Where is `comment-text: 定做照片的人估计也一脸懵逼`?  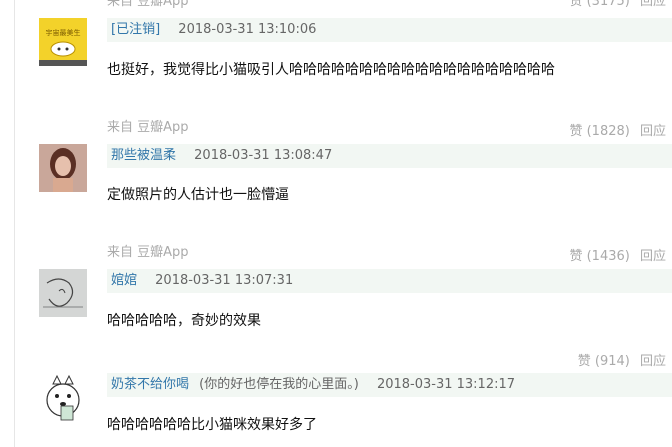
comment-text: 定做照片的人估计也一脸懵逼 is located at coordinates (198, 195).